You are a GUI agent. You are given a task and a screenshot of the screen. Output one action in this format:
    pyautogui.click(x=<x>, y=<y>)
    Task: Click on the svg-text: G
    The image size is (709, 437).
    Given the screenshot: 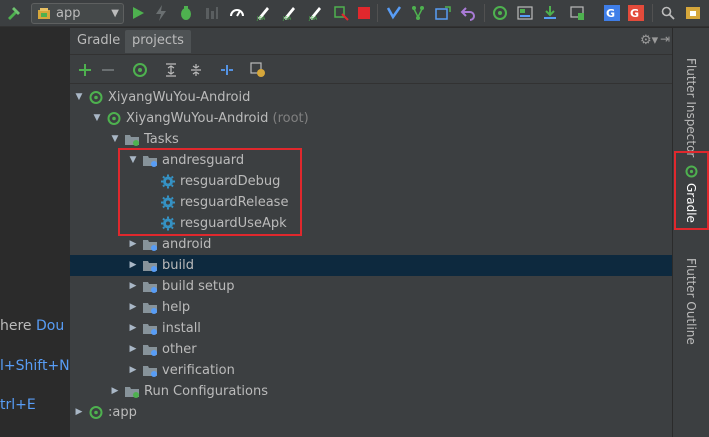 What is the action you would take?
    pyautogui.click(x=610, y=13)
    